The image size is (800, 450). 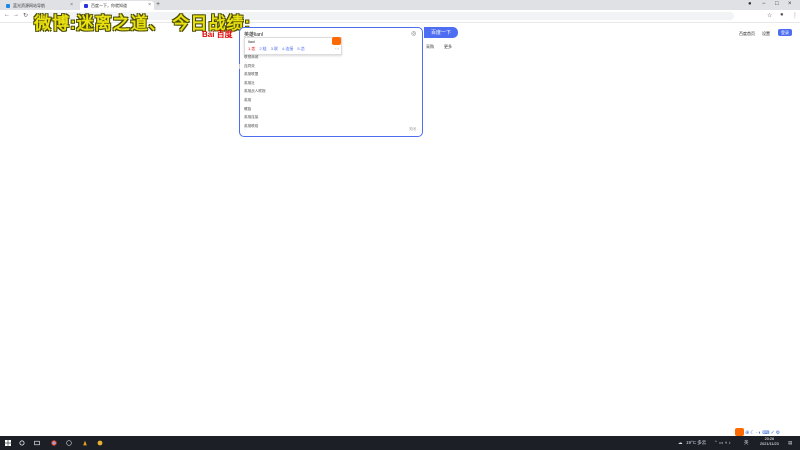 I want to click on search-button-label: 百度一下, so click(x=440, y=33).